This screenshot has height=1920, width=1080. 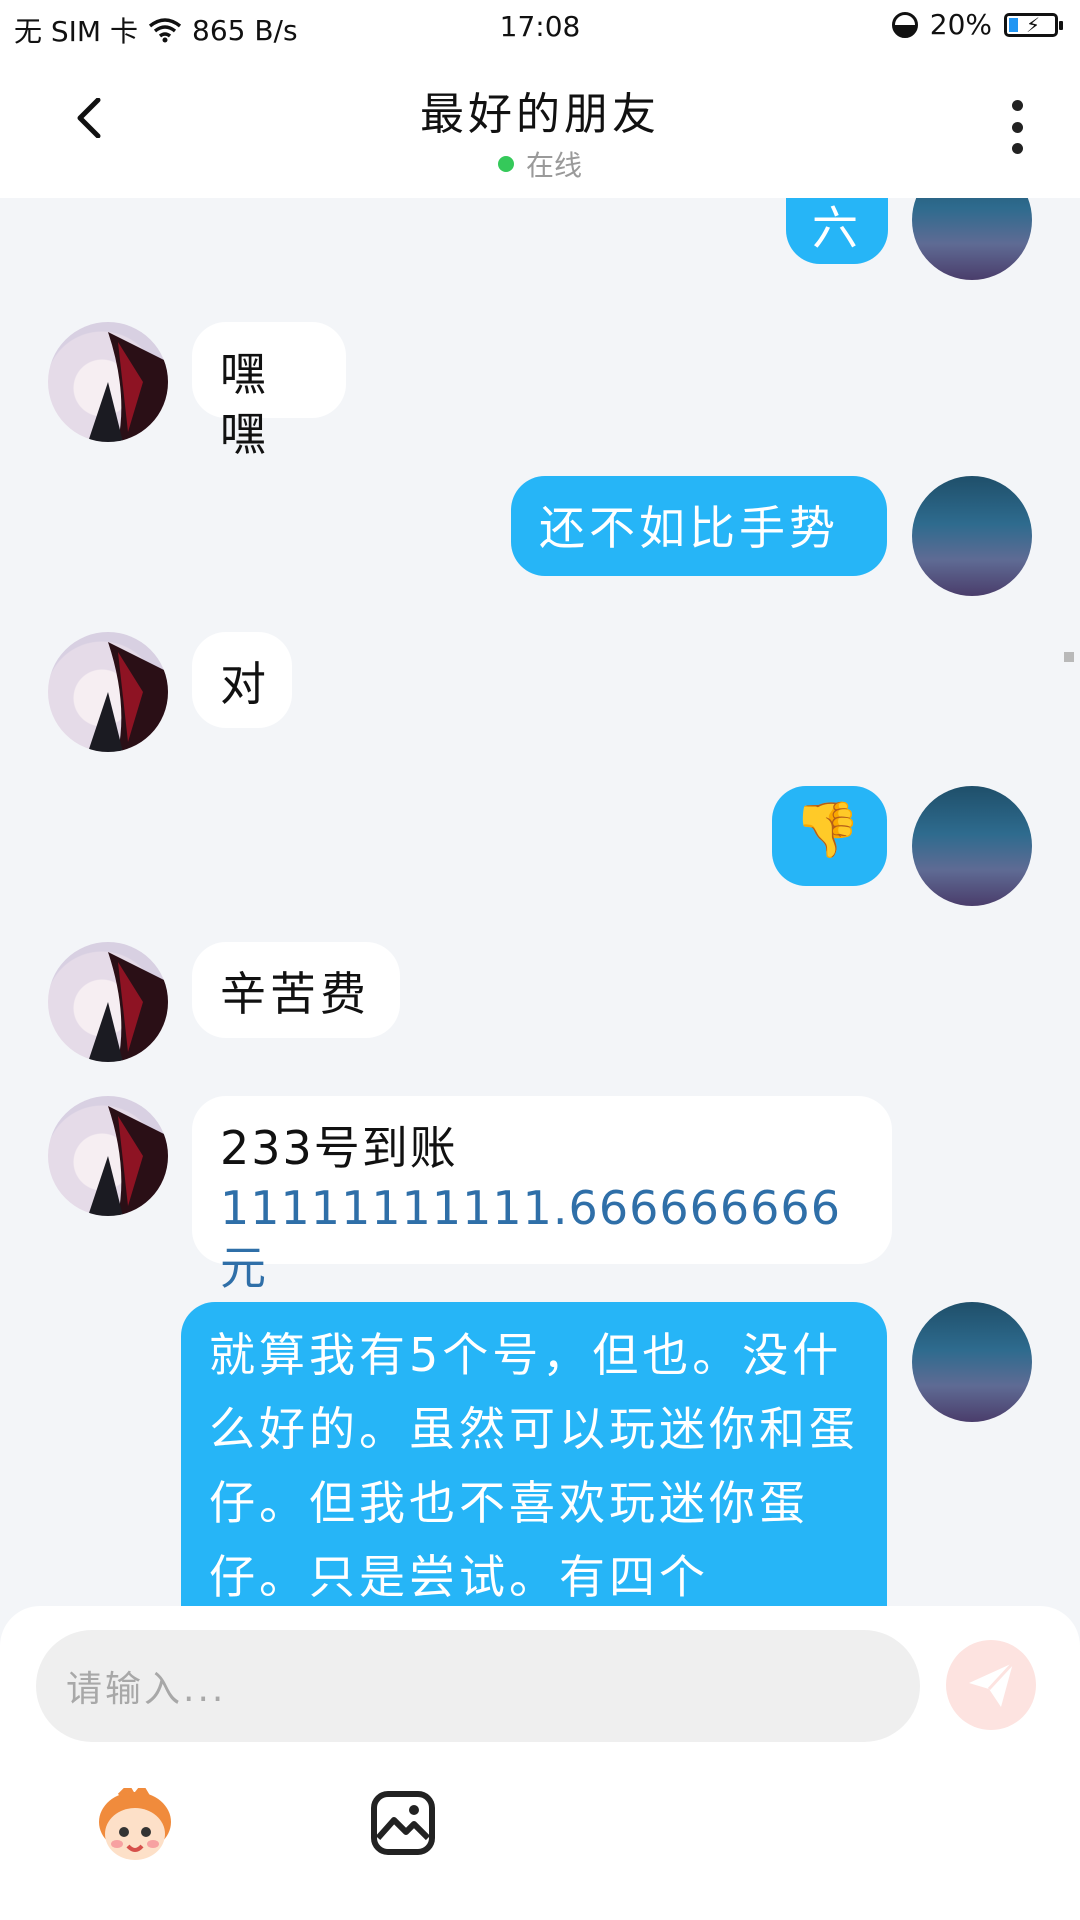 I want to click on chat-header: 最好的朋友 在线, so click(x=540, y=127).